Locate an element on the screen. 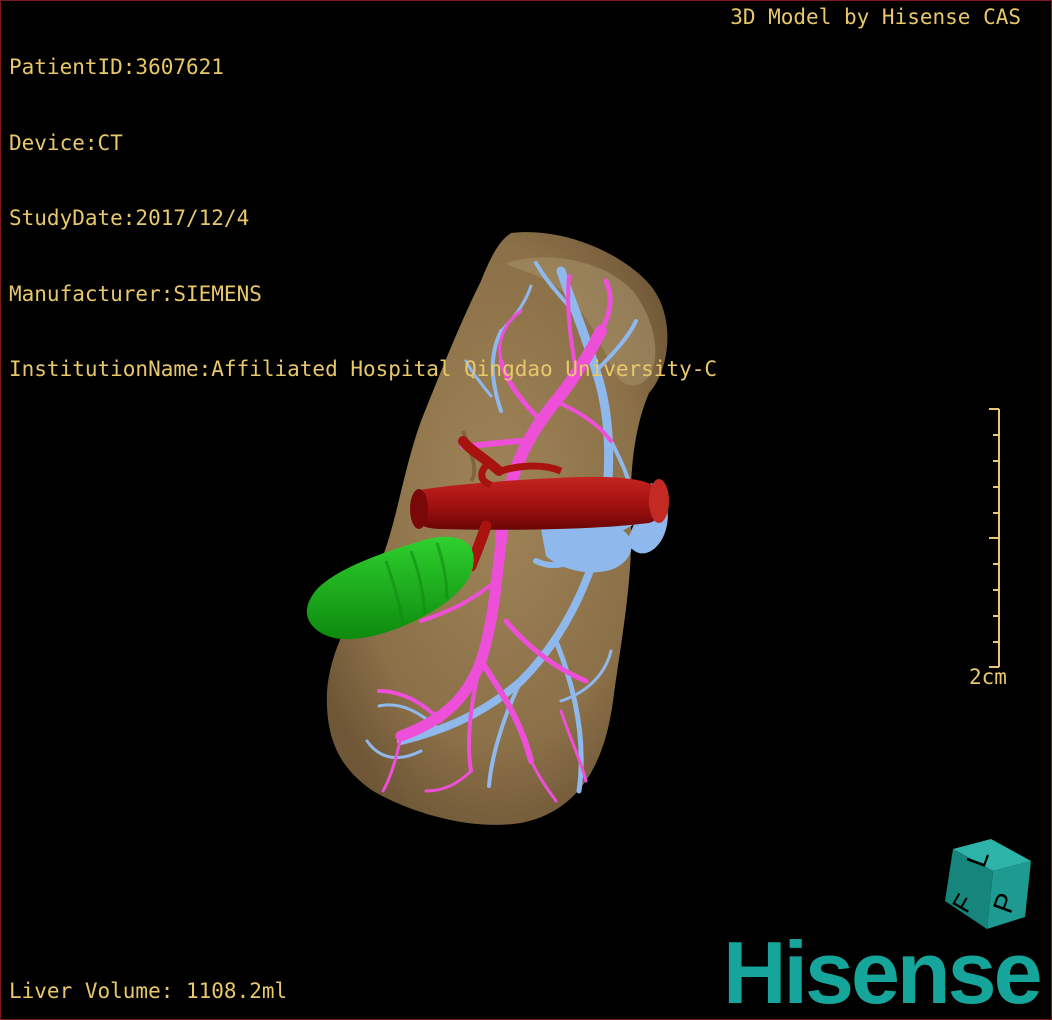 The height and width of the screenshot is (1020, 1052). manufacturer: Manufacturer:SIEMENS is located at coordinates (135, 293).